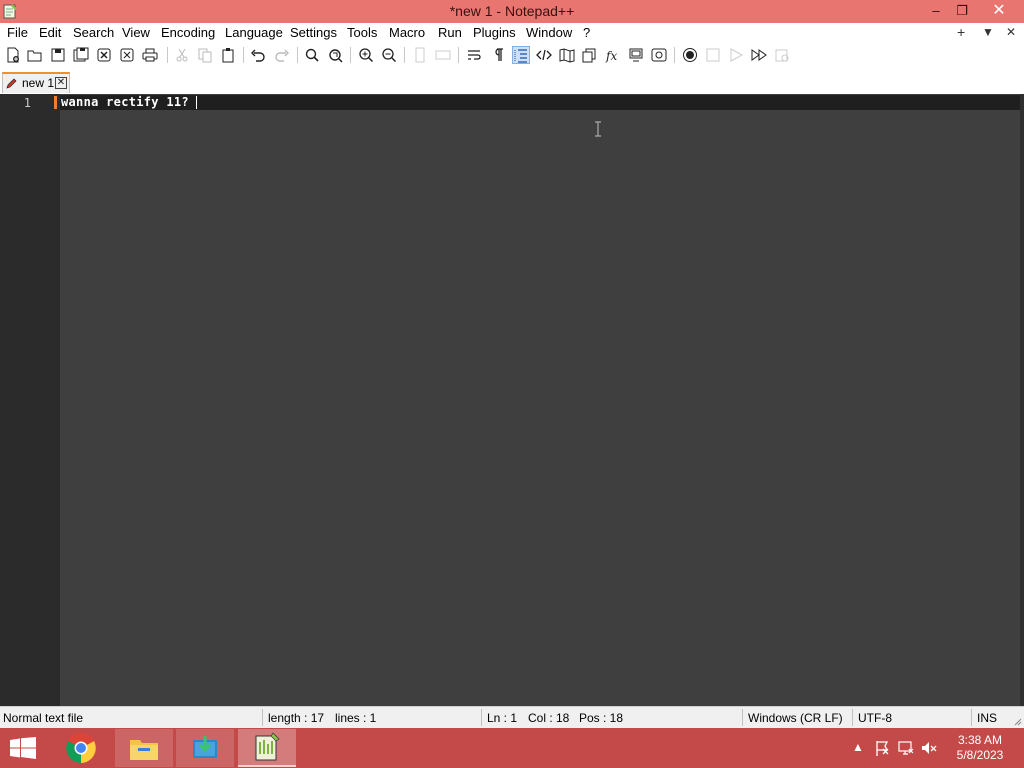 This screenshot has width=1024, height=768. I want to click on paste-icon, so click(228, 55).